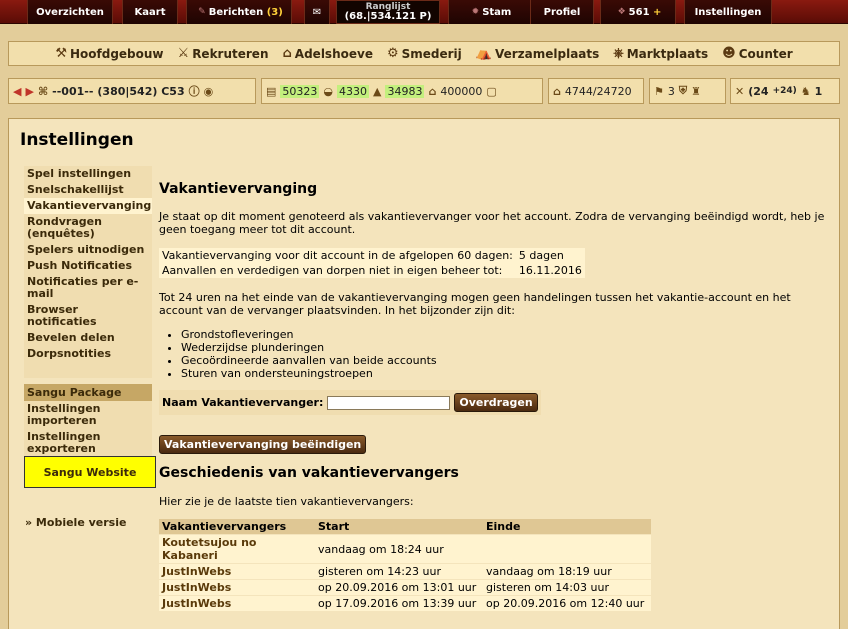  Describe the element at coordinates (88, 415) in the screenshot. I see `menu-sangu-import: Instellingen importeren` at that location.